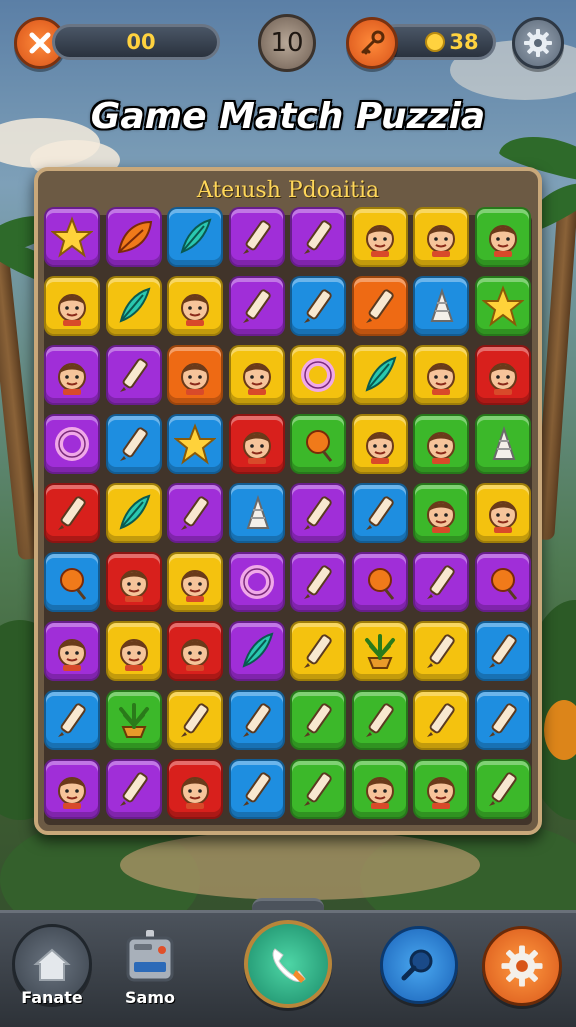 This screenshot has height=1027, width=576. I want to click on phone-button, so click(288, 964).